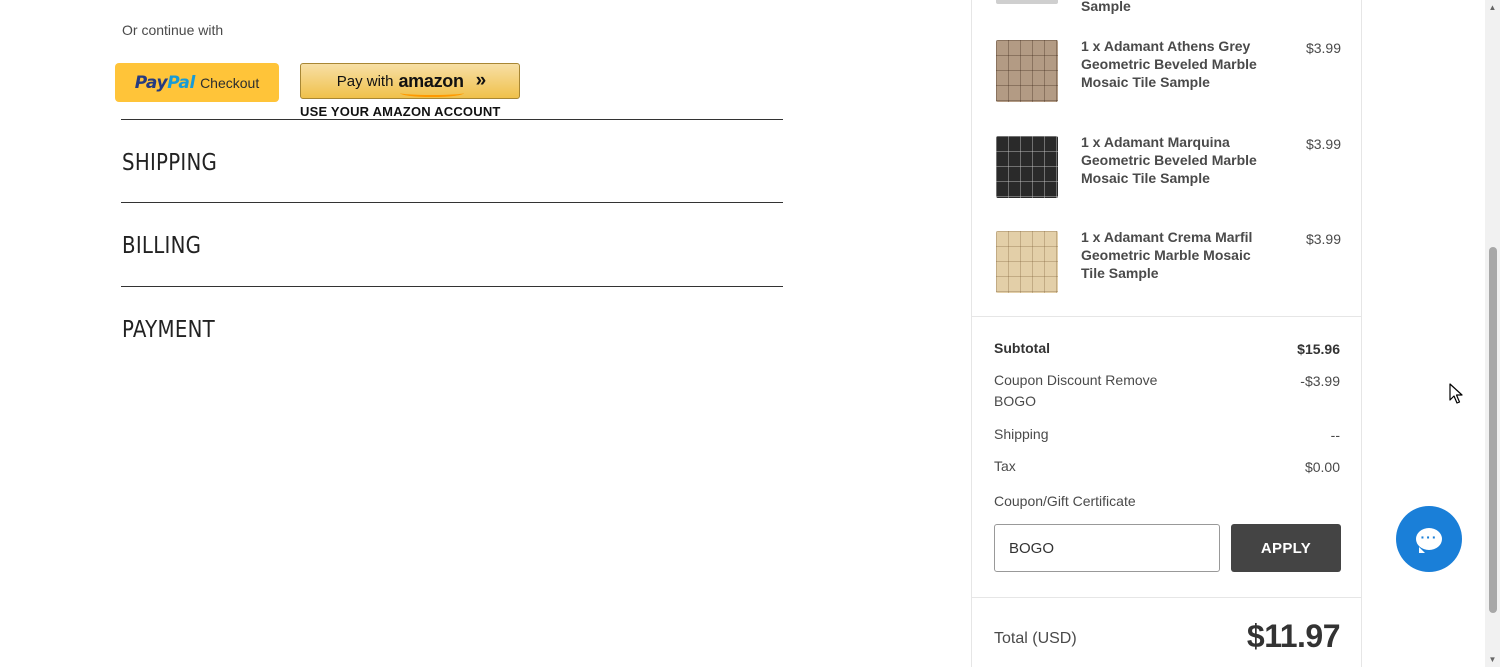  I want to click on coupon-field-label: Coupon/Gift Certificate, so click(1065, 501).